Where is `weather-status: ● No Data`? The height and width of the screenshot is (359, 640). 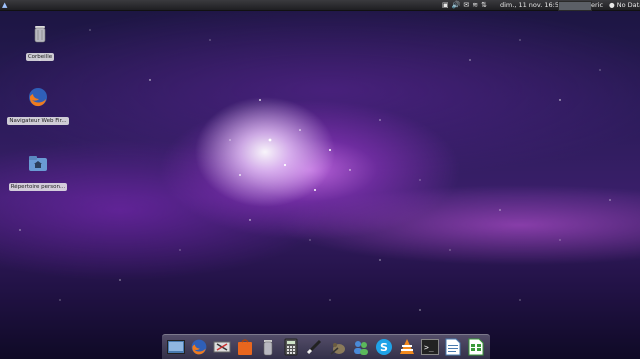
weather-status: ● No Data is located at coordinates (624, 5).